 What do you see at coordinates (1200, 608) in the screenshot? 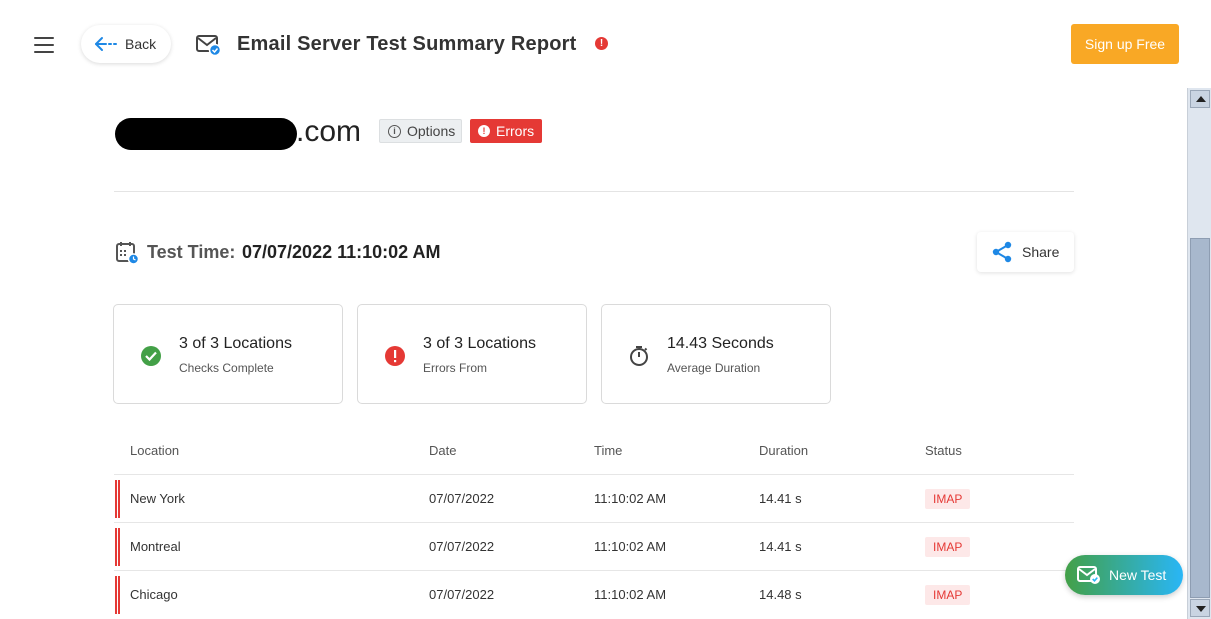
I see `scroll-down-arrow-icon` at bounding box center [1200, 608].